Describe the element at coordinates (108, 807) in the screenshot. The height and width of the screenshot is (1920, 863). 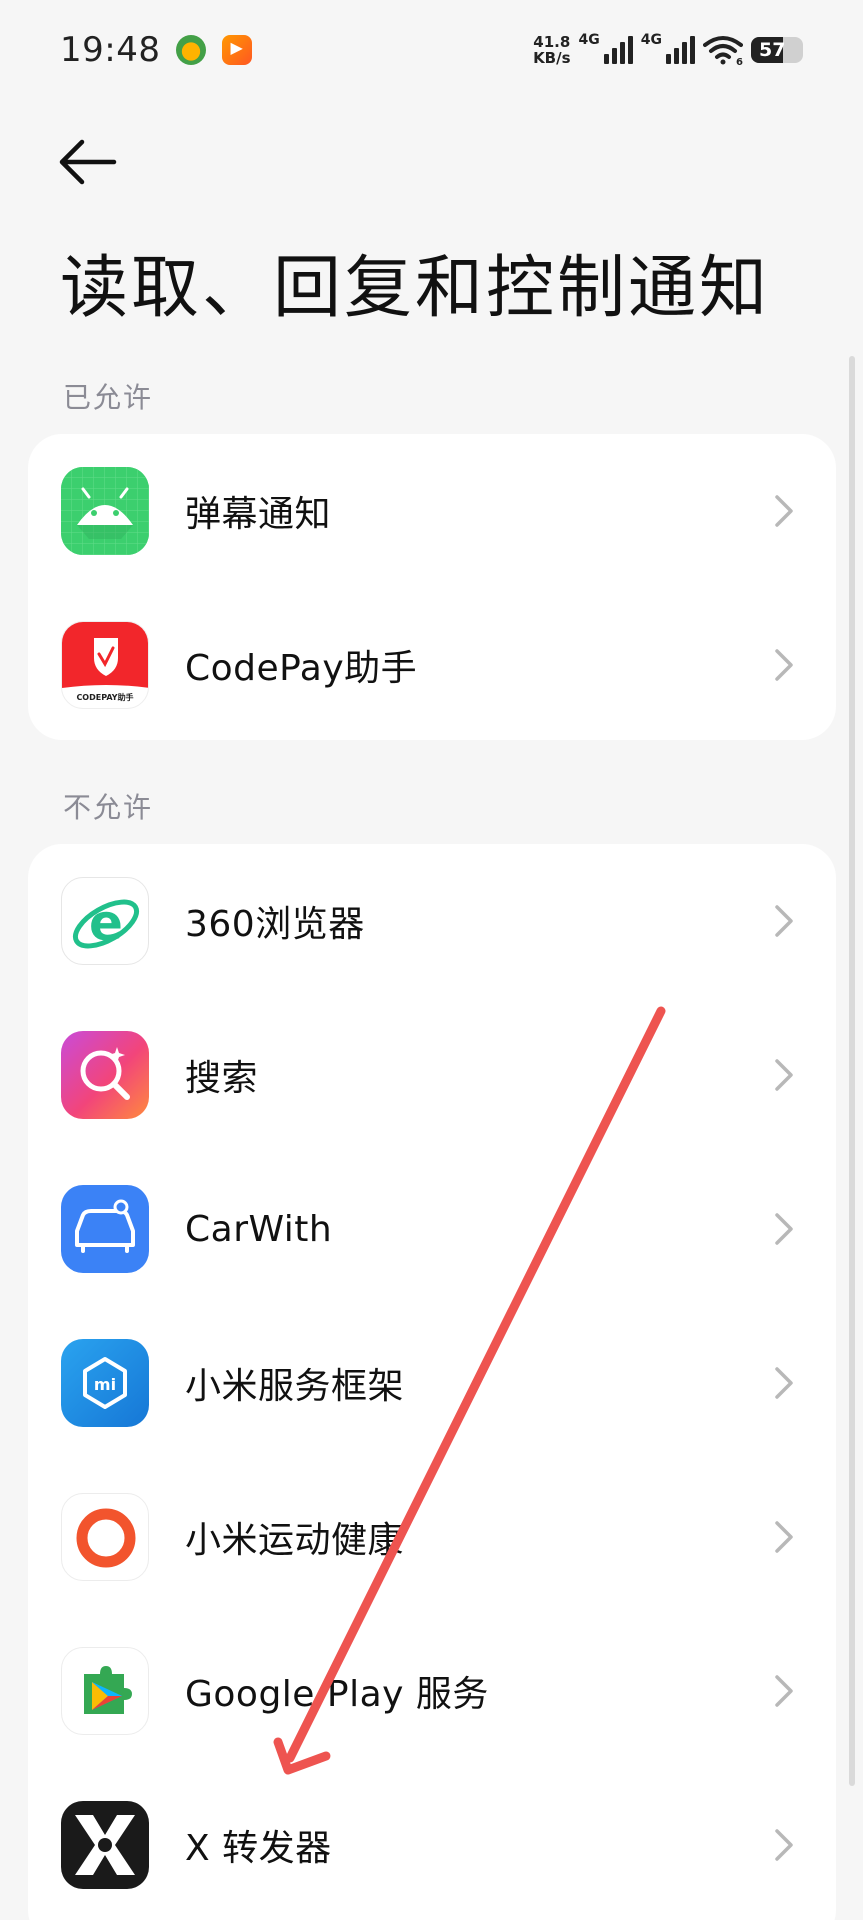
I see `section-header-not-allowed: 不允许` at that location.